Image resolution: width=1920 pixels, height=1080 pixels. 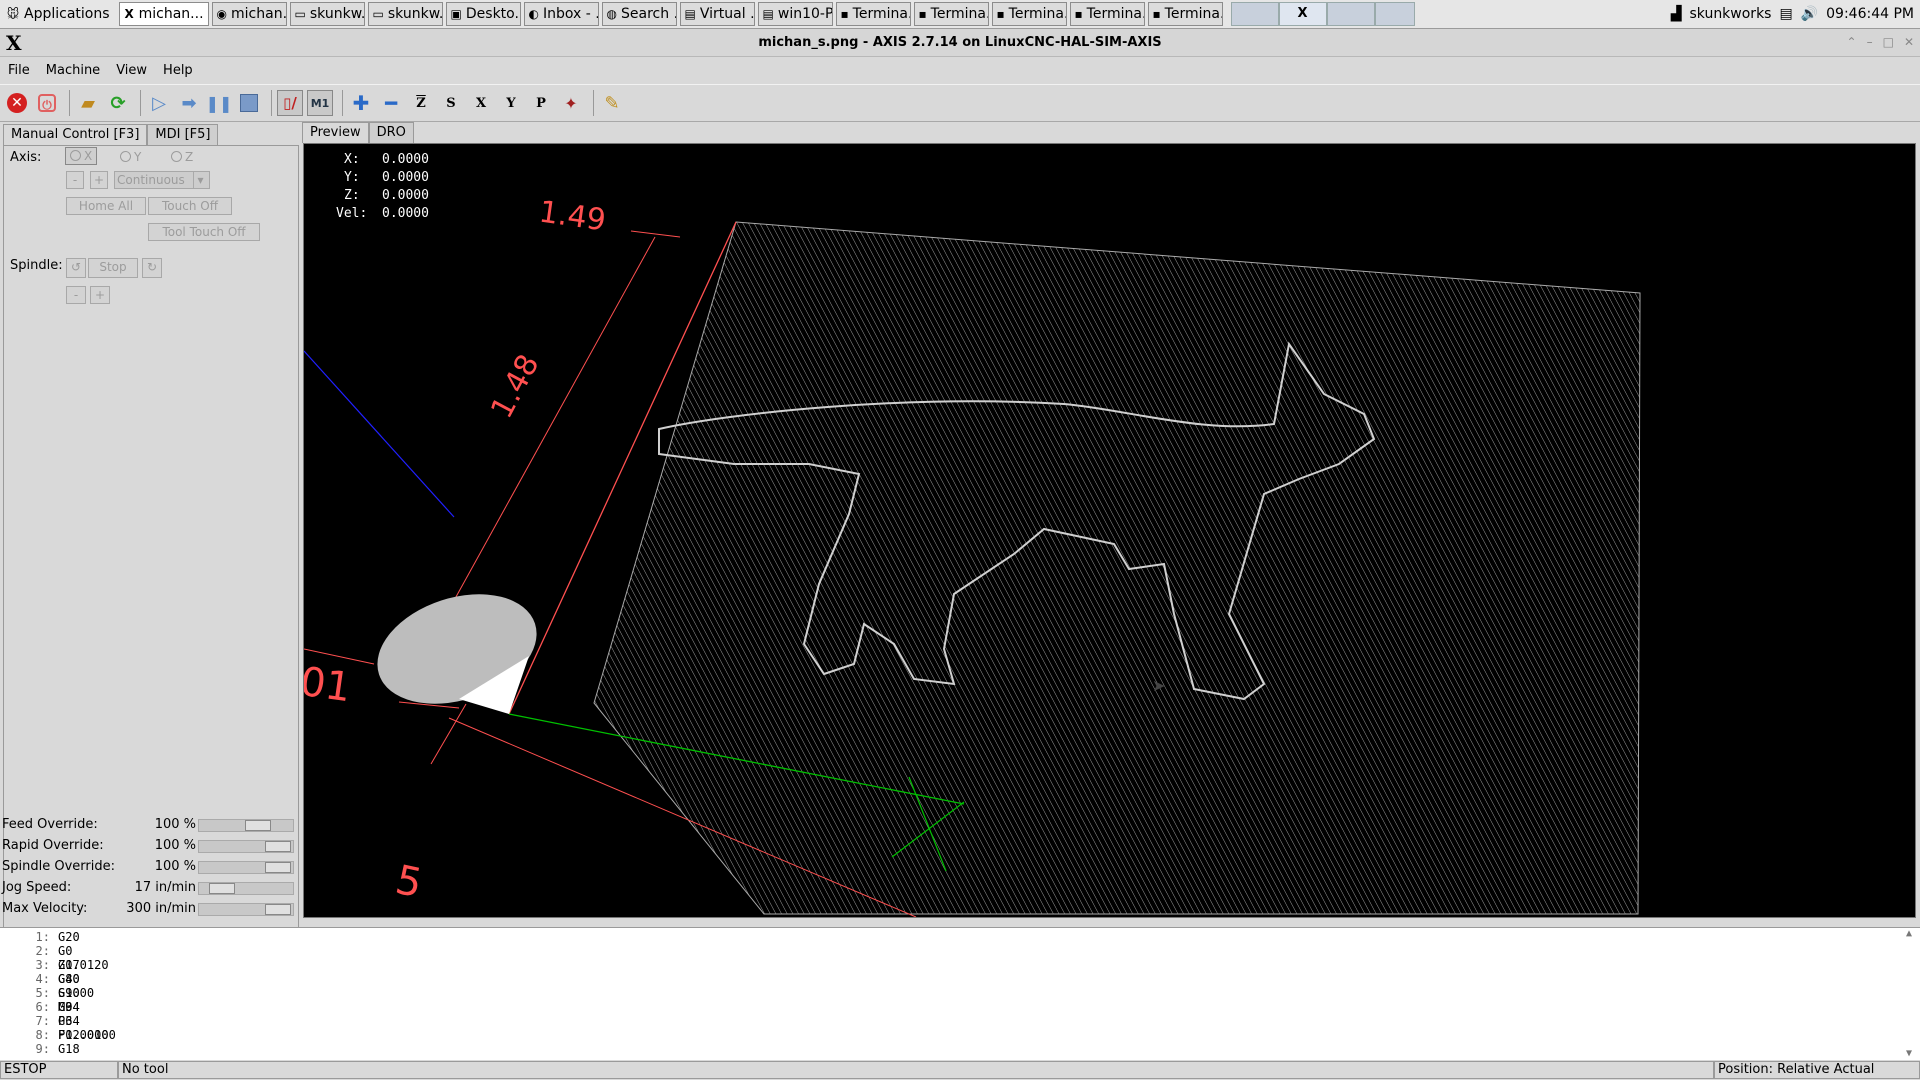 What do you see at coordinates (249, 103) in the screenshot?
I see `stop-button` at bounding box center [249, 103].